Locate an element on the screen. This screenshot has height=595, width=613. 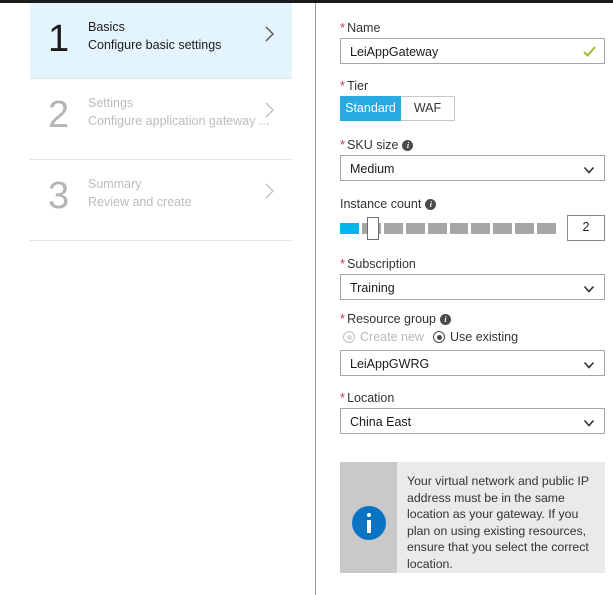
step-number: 3 is located at coordinates (59, 196).